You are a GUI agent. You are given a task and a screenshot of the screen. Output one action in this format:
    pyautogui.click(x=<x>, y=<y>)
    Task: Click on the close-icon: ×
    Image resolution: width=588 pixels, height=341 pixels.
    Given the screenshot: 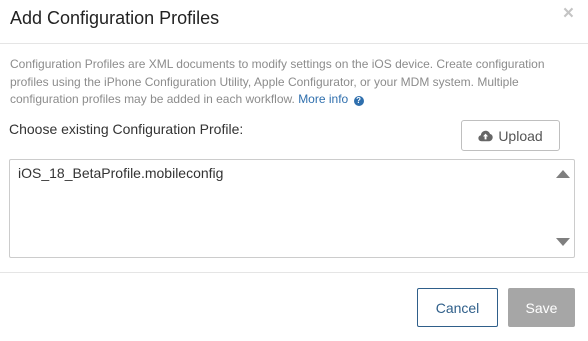 What is the action you would take?
    pyautogui.click(x=568, y=13)
    